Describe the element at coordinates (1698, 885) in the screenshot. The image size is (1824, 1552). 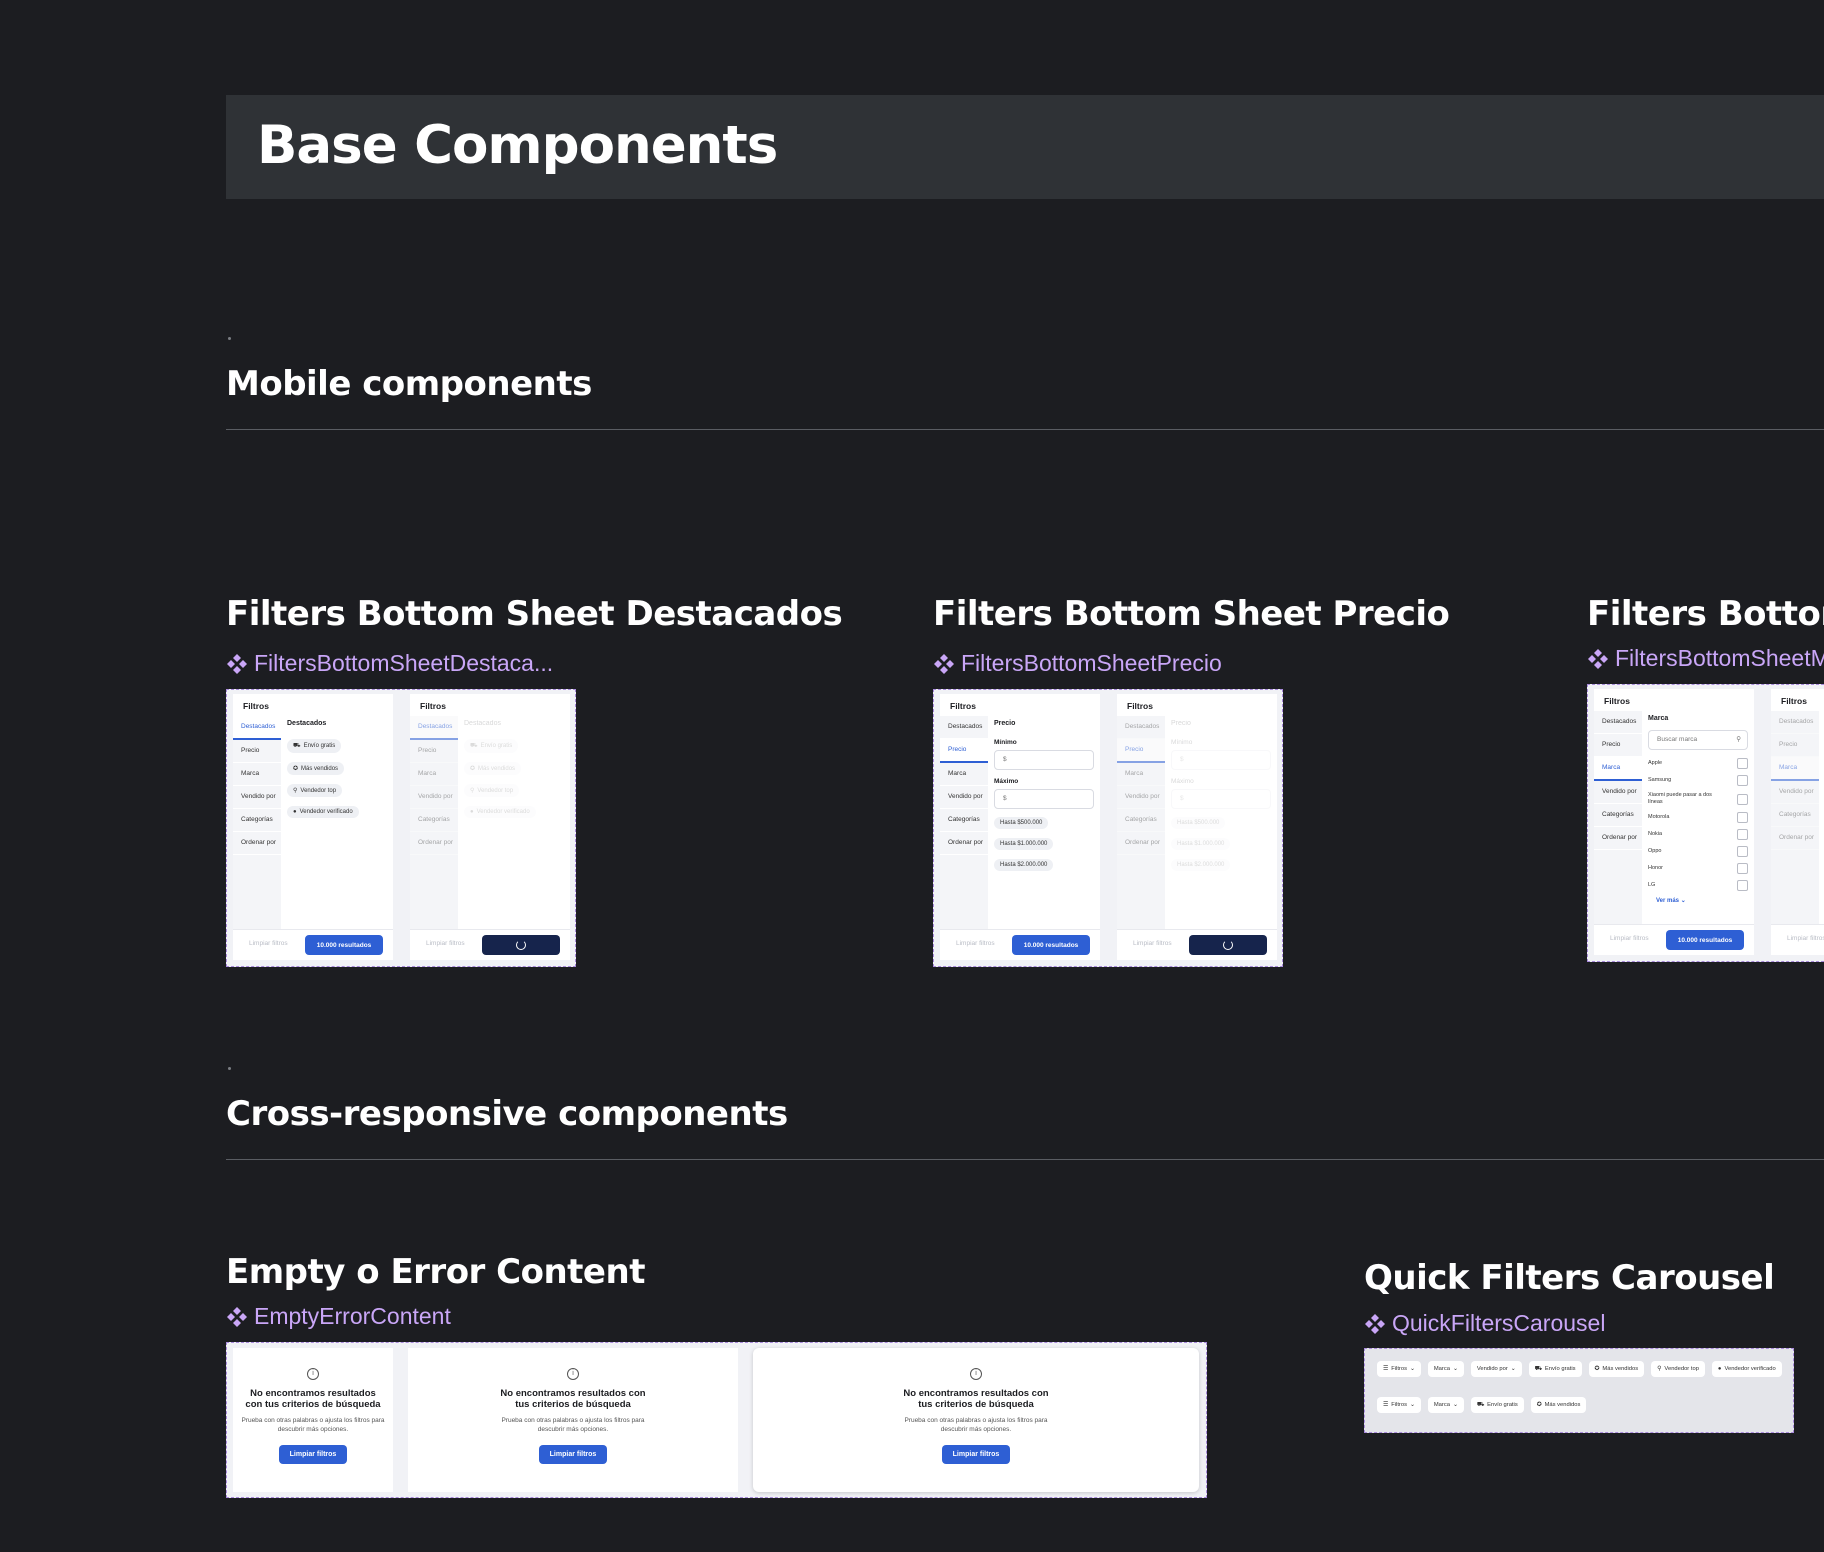
I see `brand-option: LG` at that location.